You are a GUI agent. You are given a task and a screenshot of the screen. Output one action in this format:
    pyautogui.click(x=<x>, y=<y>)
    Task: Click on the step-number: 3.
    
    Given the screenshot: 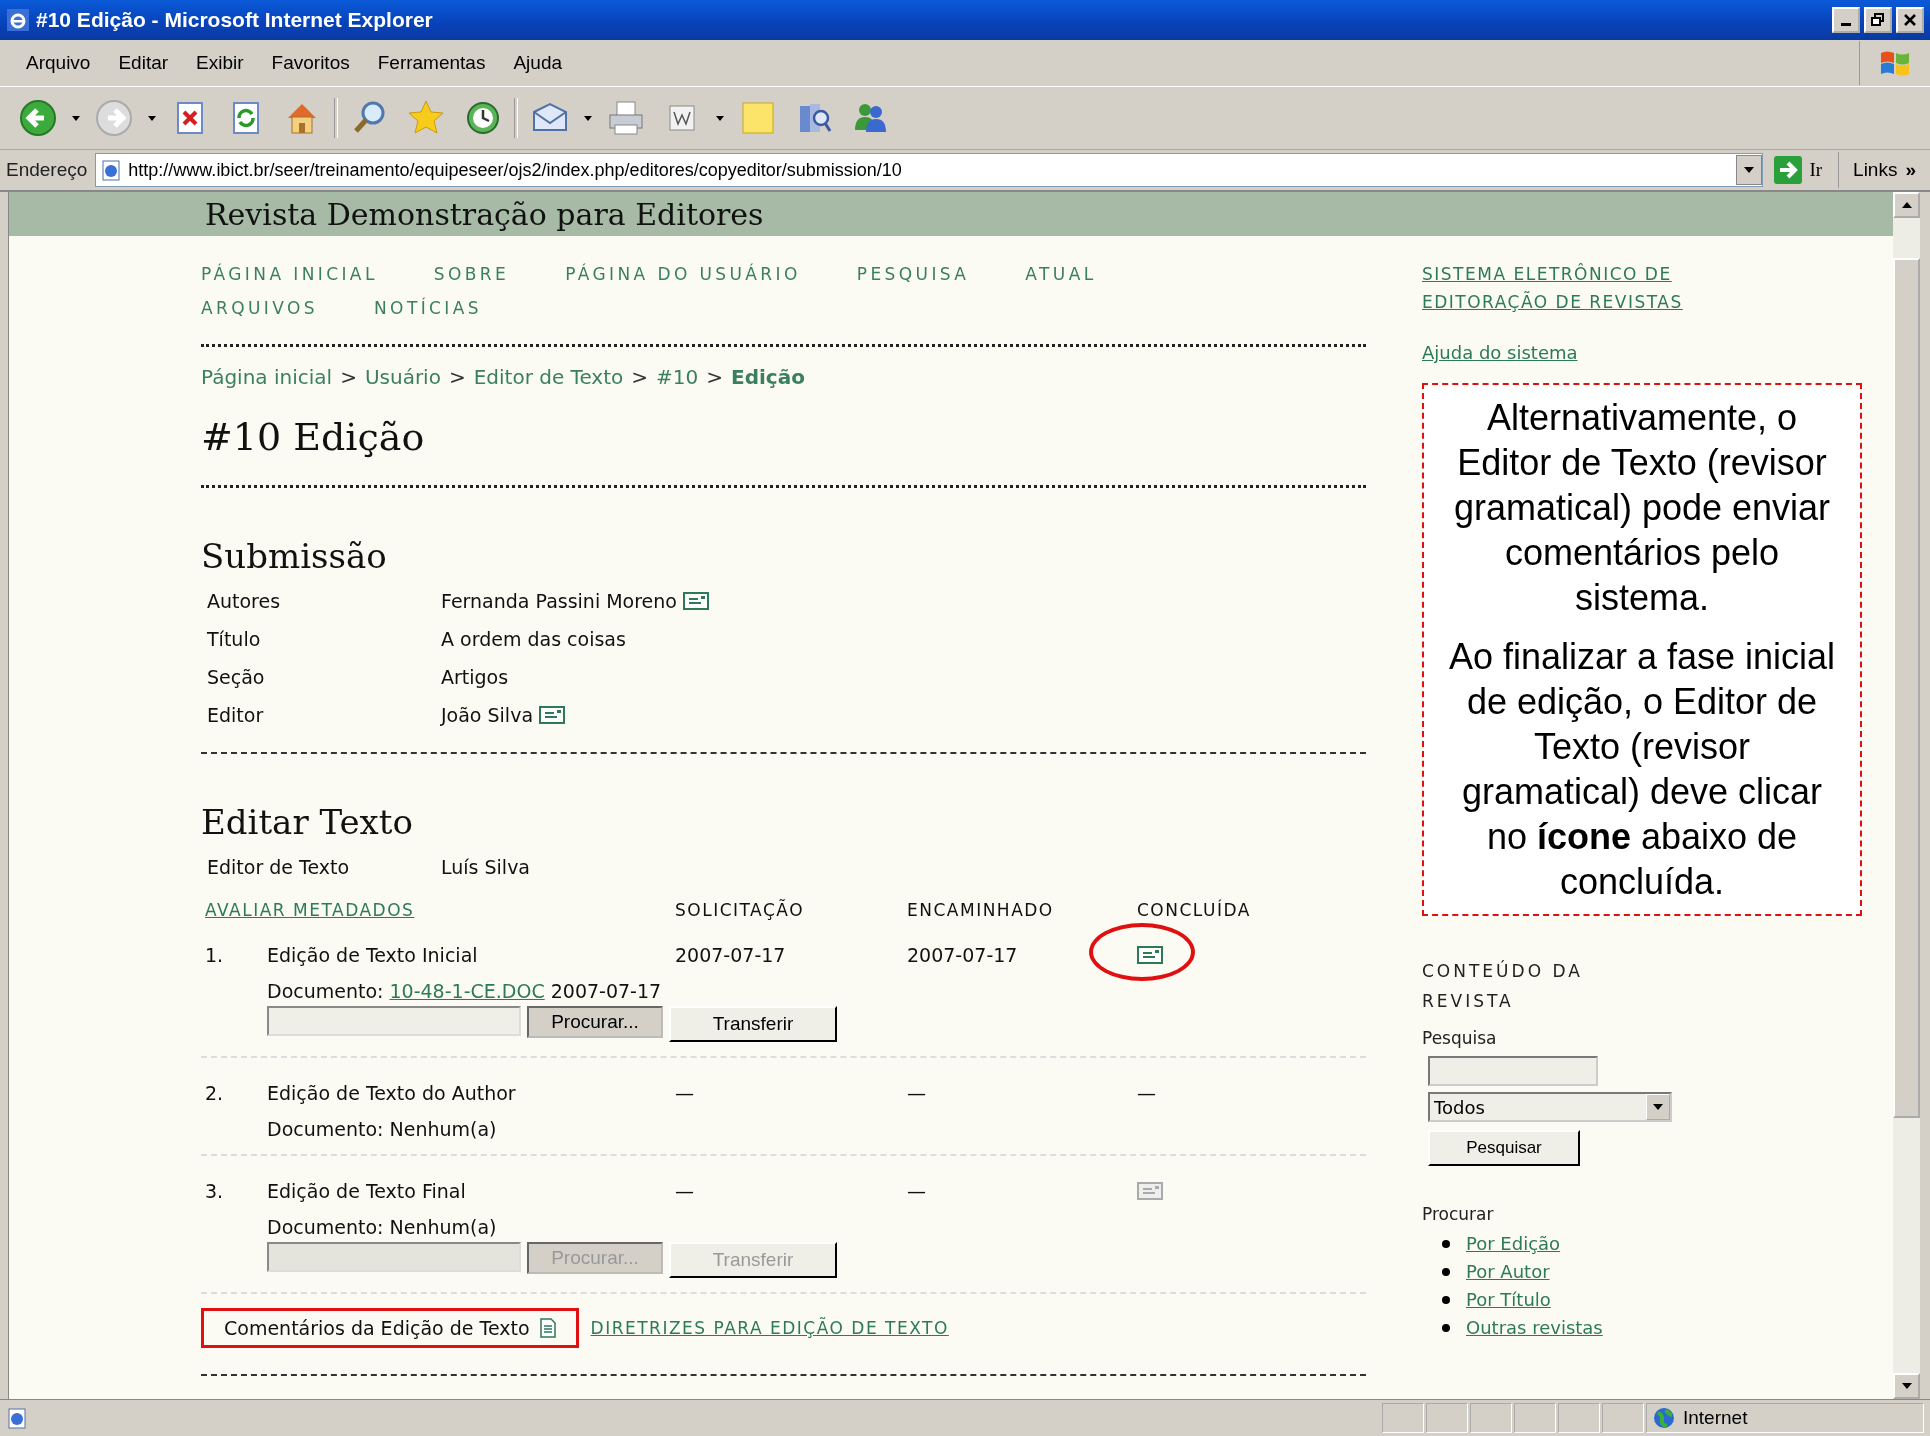 What is the action you would take?
    pyautogui.click(x=215, y=1191)
    